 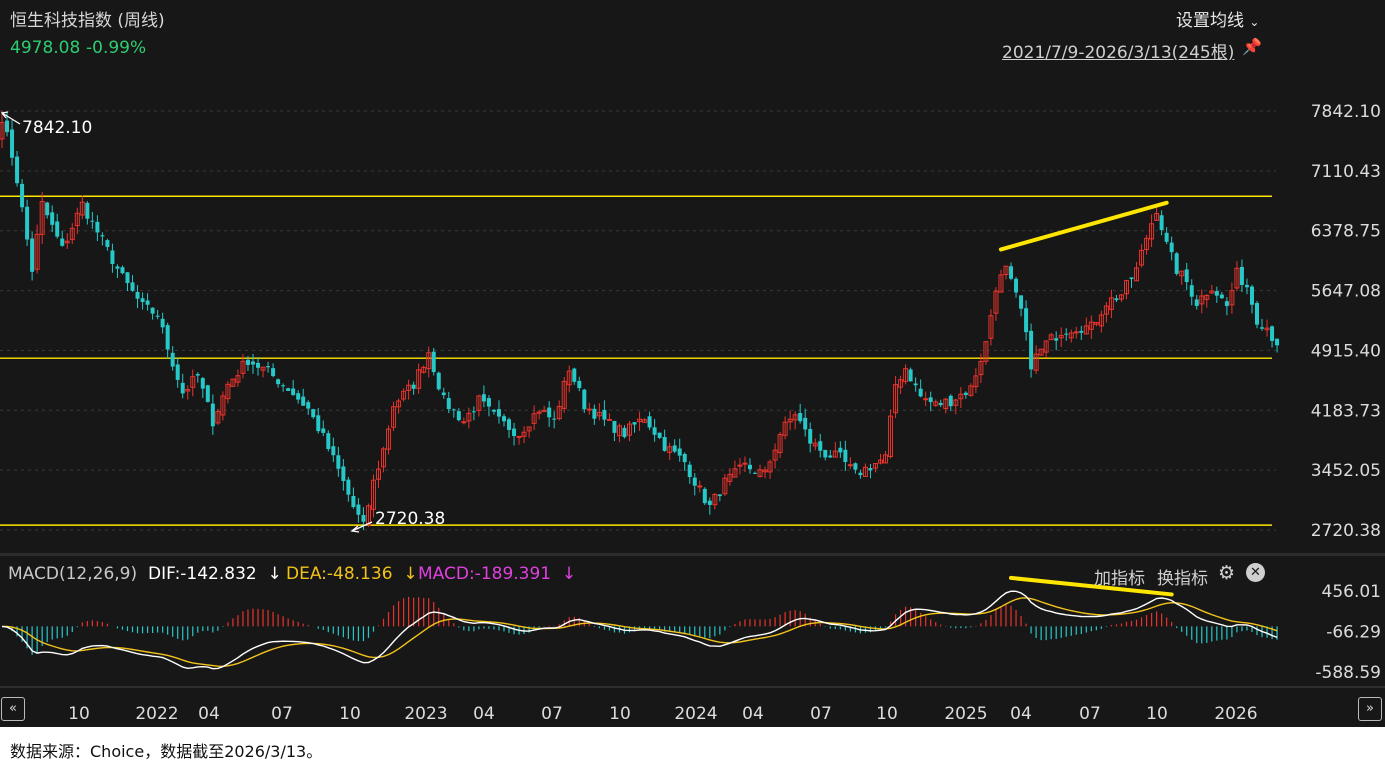 I want to click on low-label: 2720.38, so click(x=410, y=519).